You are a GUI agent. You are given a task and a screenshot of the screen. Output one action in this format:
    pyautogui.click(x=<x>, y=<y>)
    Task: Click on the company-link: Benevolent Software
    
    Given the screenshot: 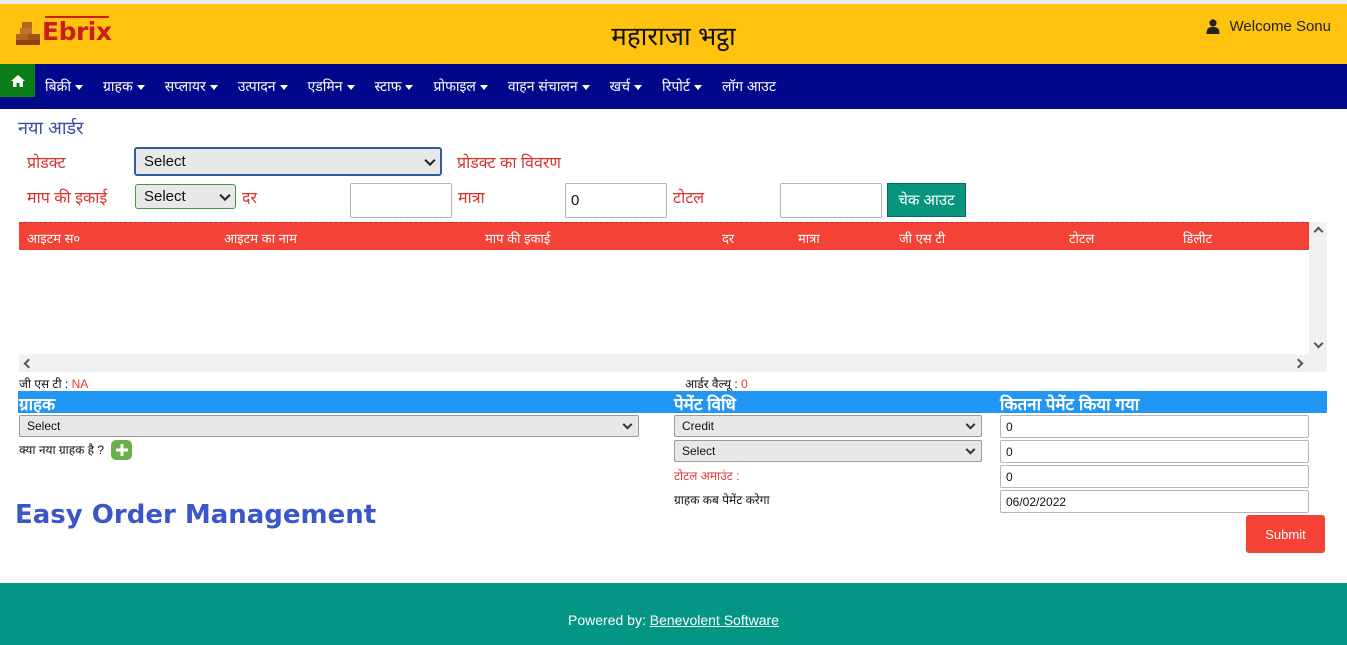 What is the action you would take?
    pyautogui.click(x=714, y=620)
    